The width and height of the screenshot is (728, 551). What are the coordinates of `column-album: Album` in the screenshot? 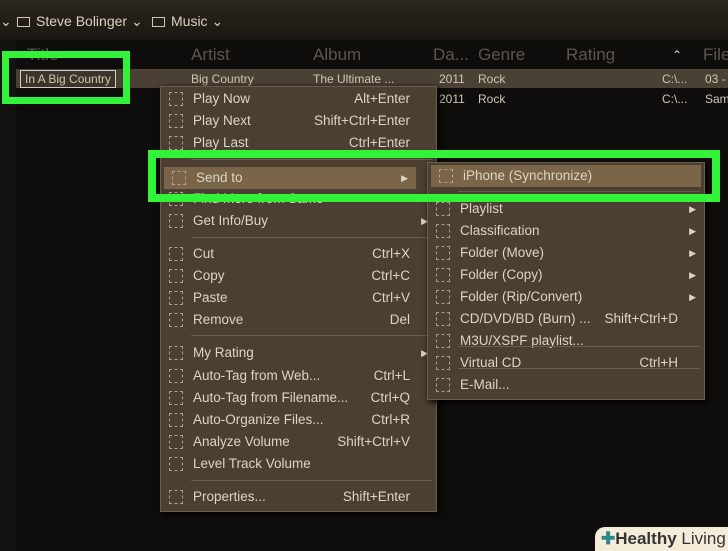 It's located at (337, 55).